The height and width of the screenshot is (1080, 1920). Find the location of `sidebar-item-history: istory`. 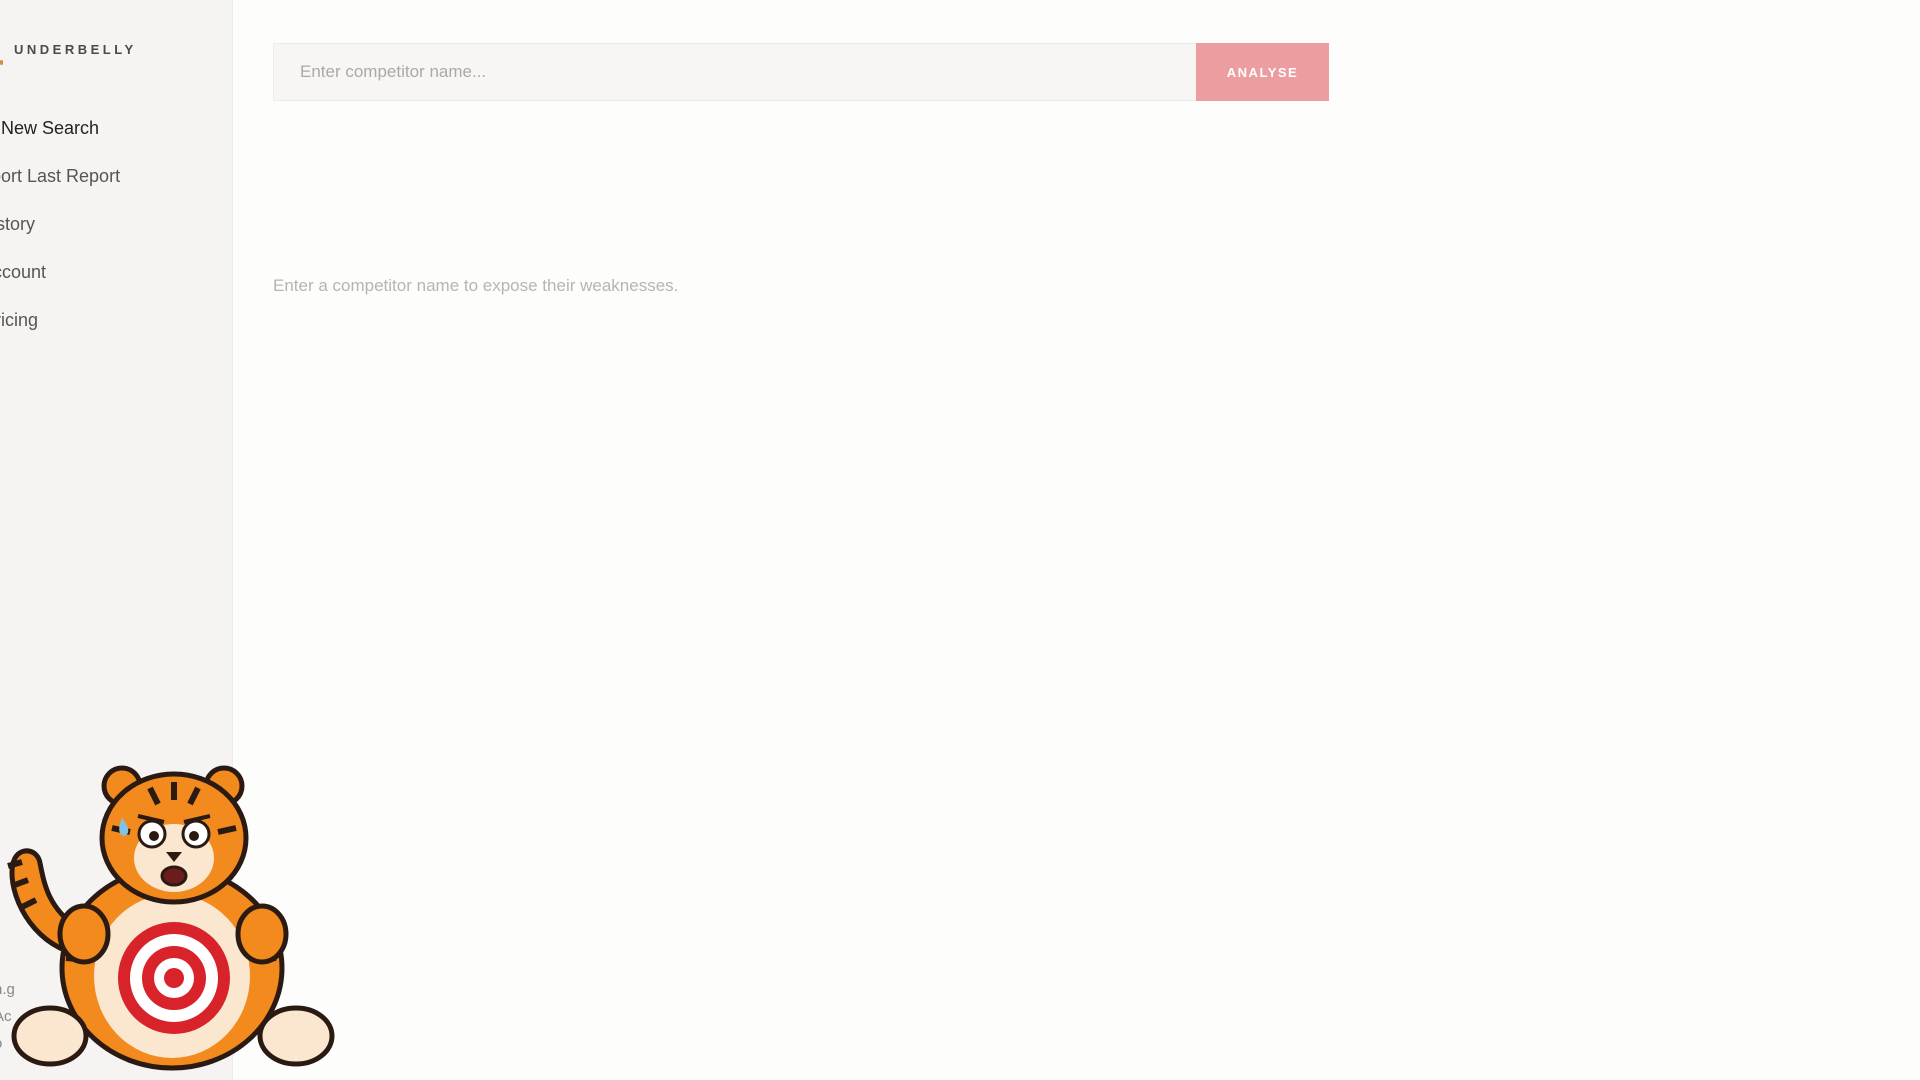

sidebar-item-history: istory is located at coordinates (17, 224).